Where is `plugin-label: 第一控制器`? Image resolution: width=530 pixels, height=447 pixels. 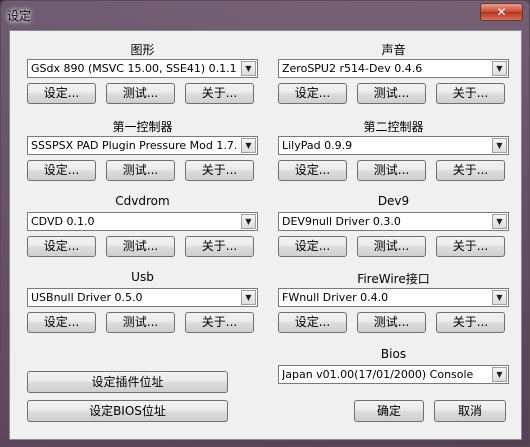
plugin-label: 第一控制器 is located at coordinates (142, 127).